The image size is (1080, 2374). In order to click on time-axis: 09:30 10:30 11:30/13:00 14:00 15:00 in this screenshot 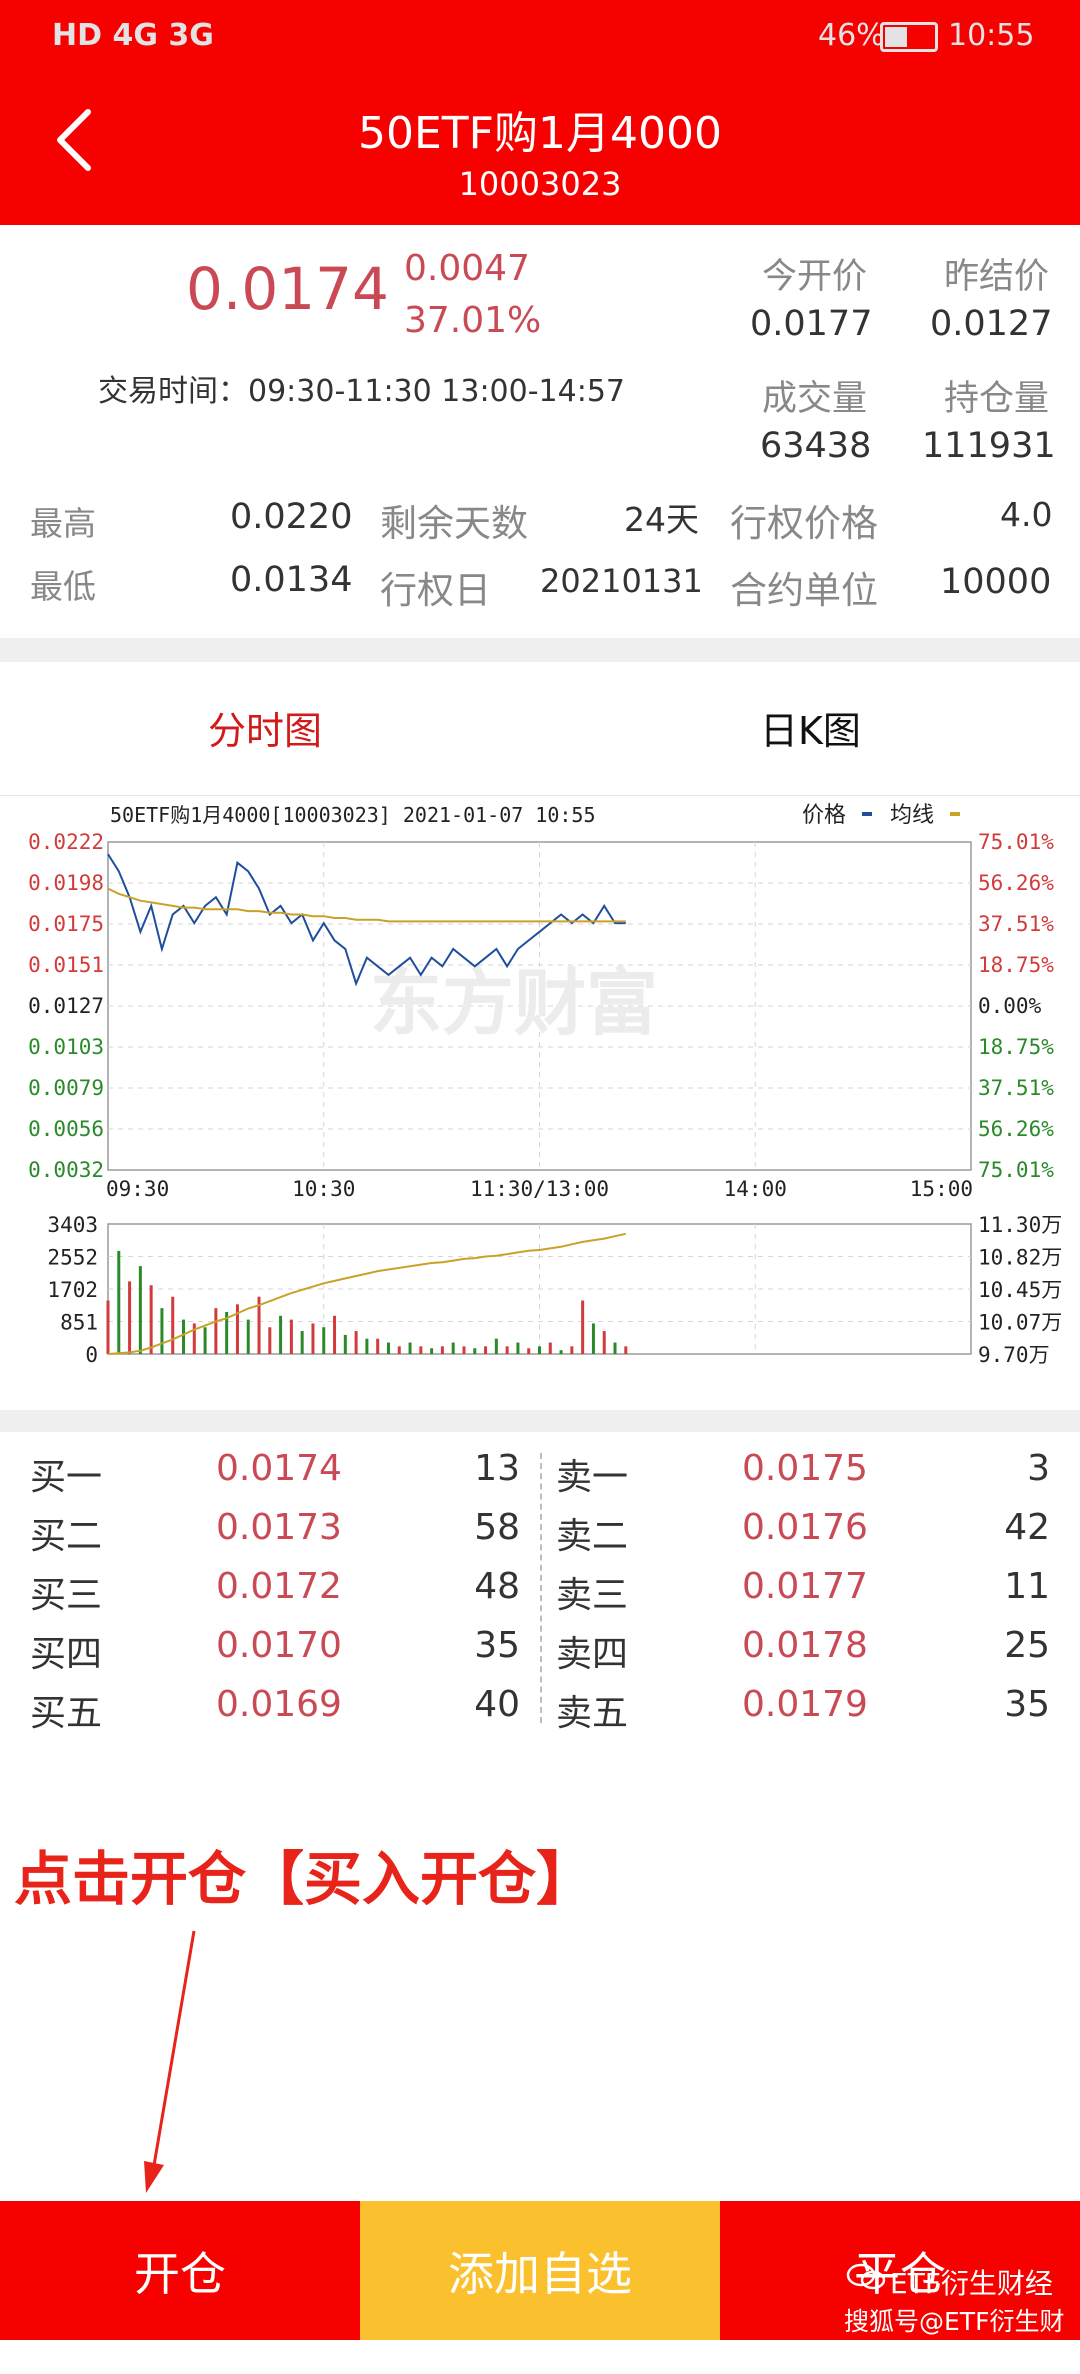, I will do `click(539, 1189)`.